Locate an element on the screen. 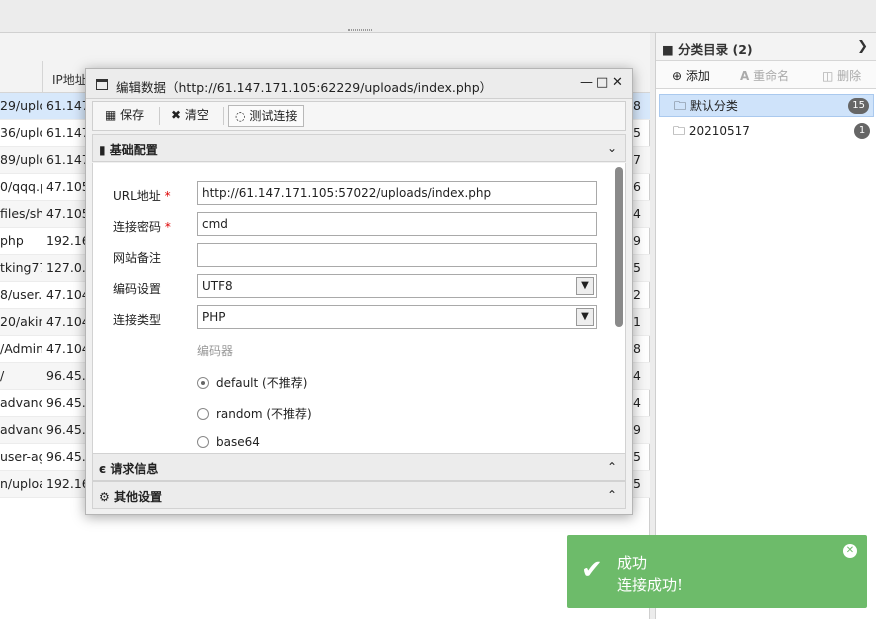  url-cell: 29/uplo is located at coordinates (21, 105).